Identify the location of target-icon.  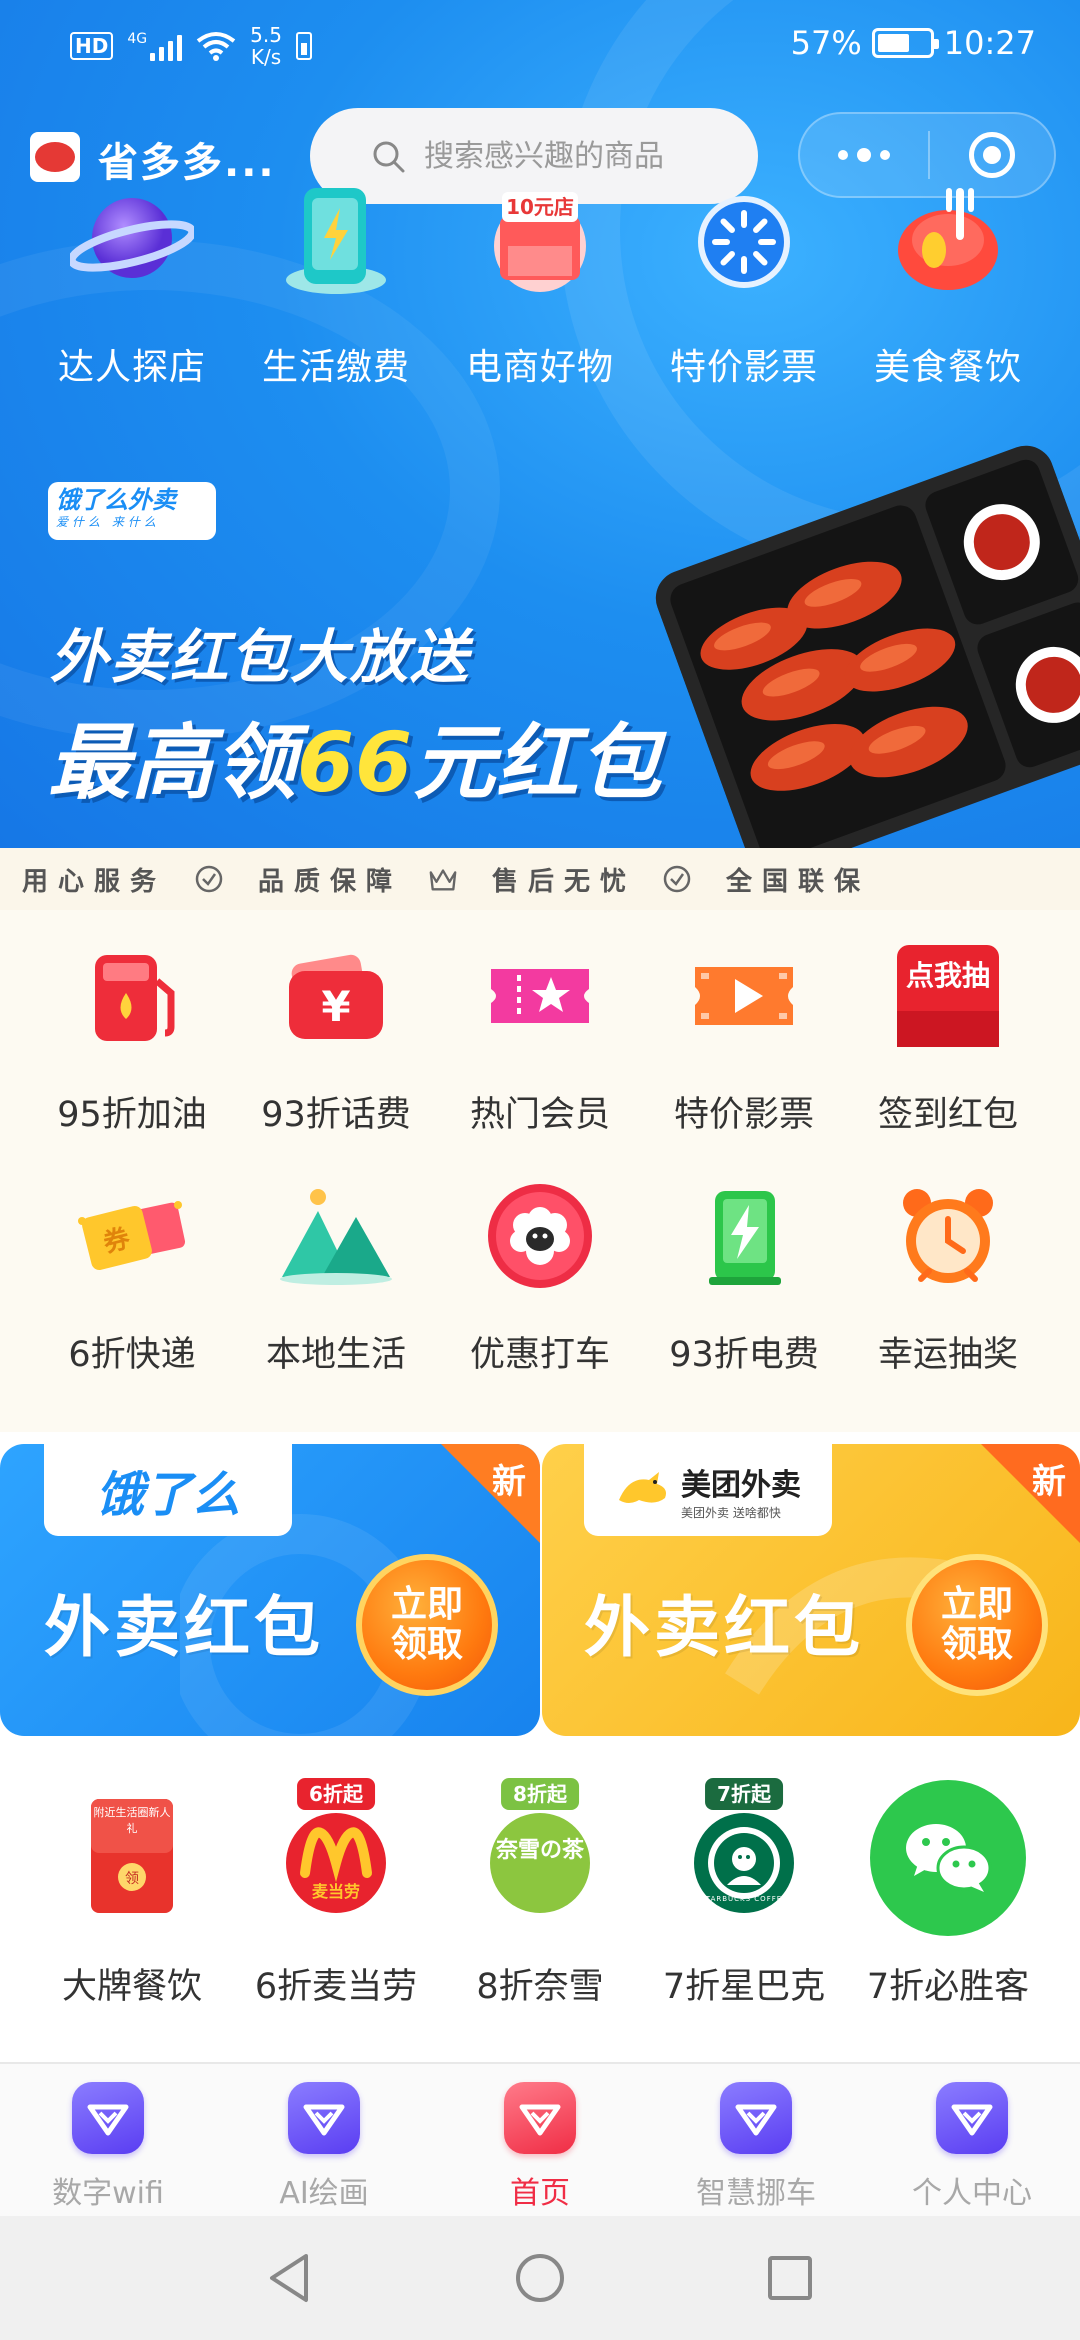
(992, 155).